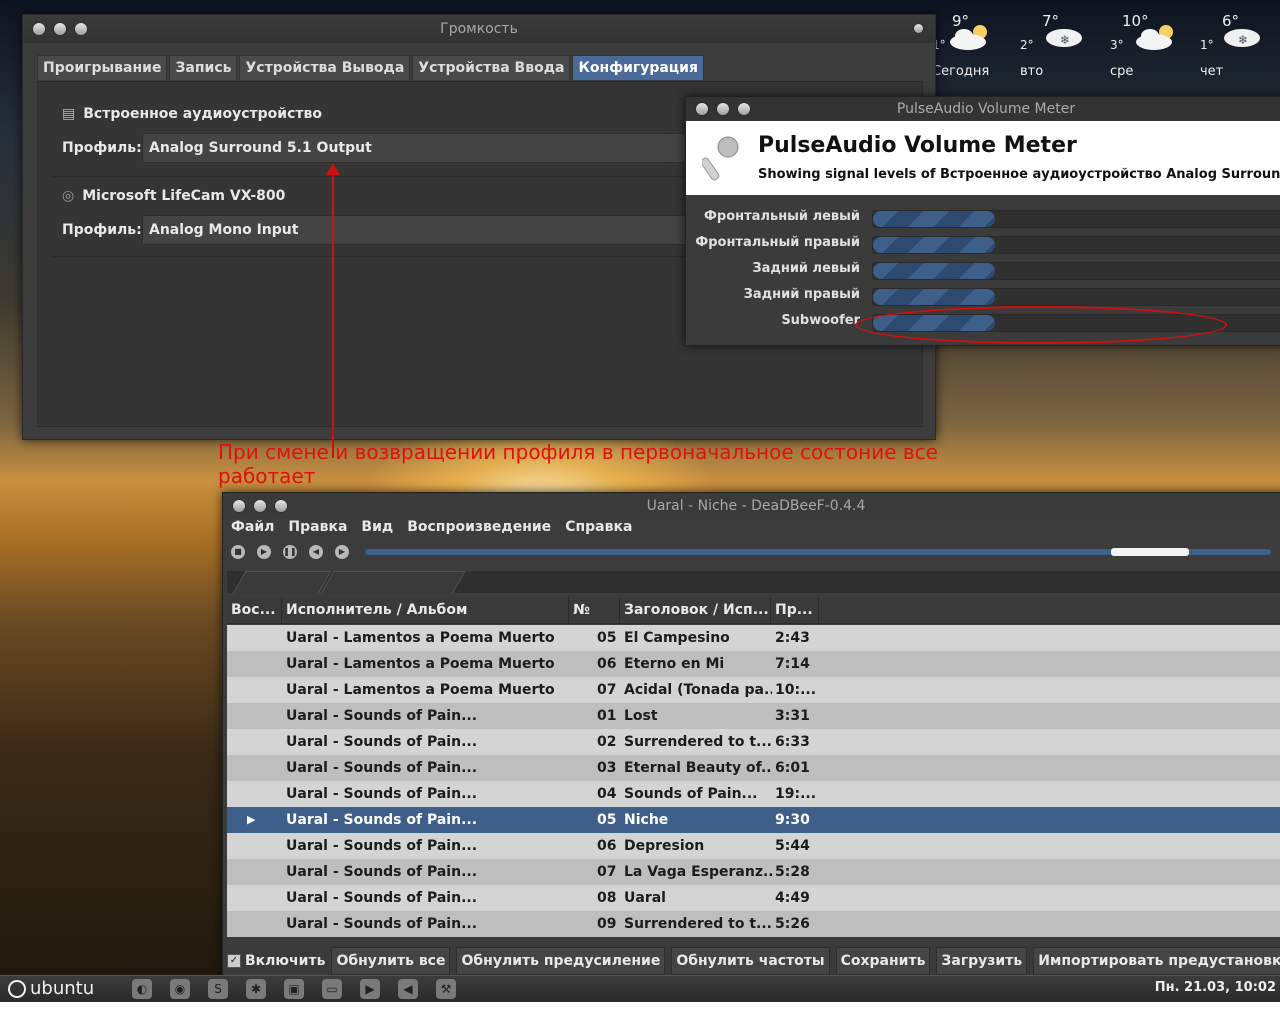 The width and height of the screenshot is (1280, 1024). I want to click on profile-dropdown: Analog Surround 5.1 Output, so click(427, 148).